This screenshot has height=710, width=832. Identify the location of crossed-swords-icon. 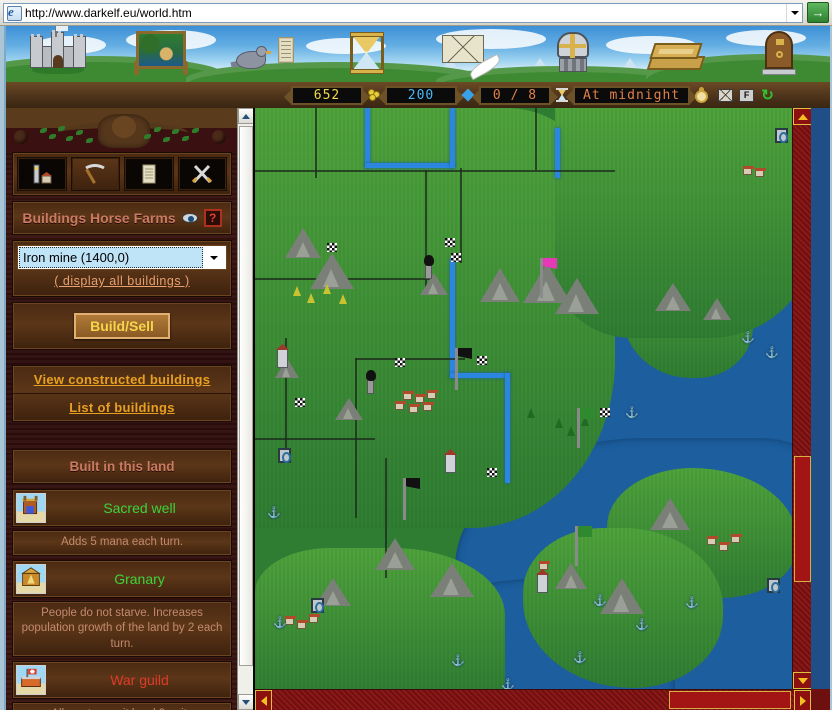
(202, 174).